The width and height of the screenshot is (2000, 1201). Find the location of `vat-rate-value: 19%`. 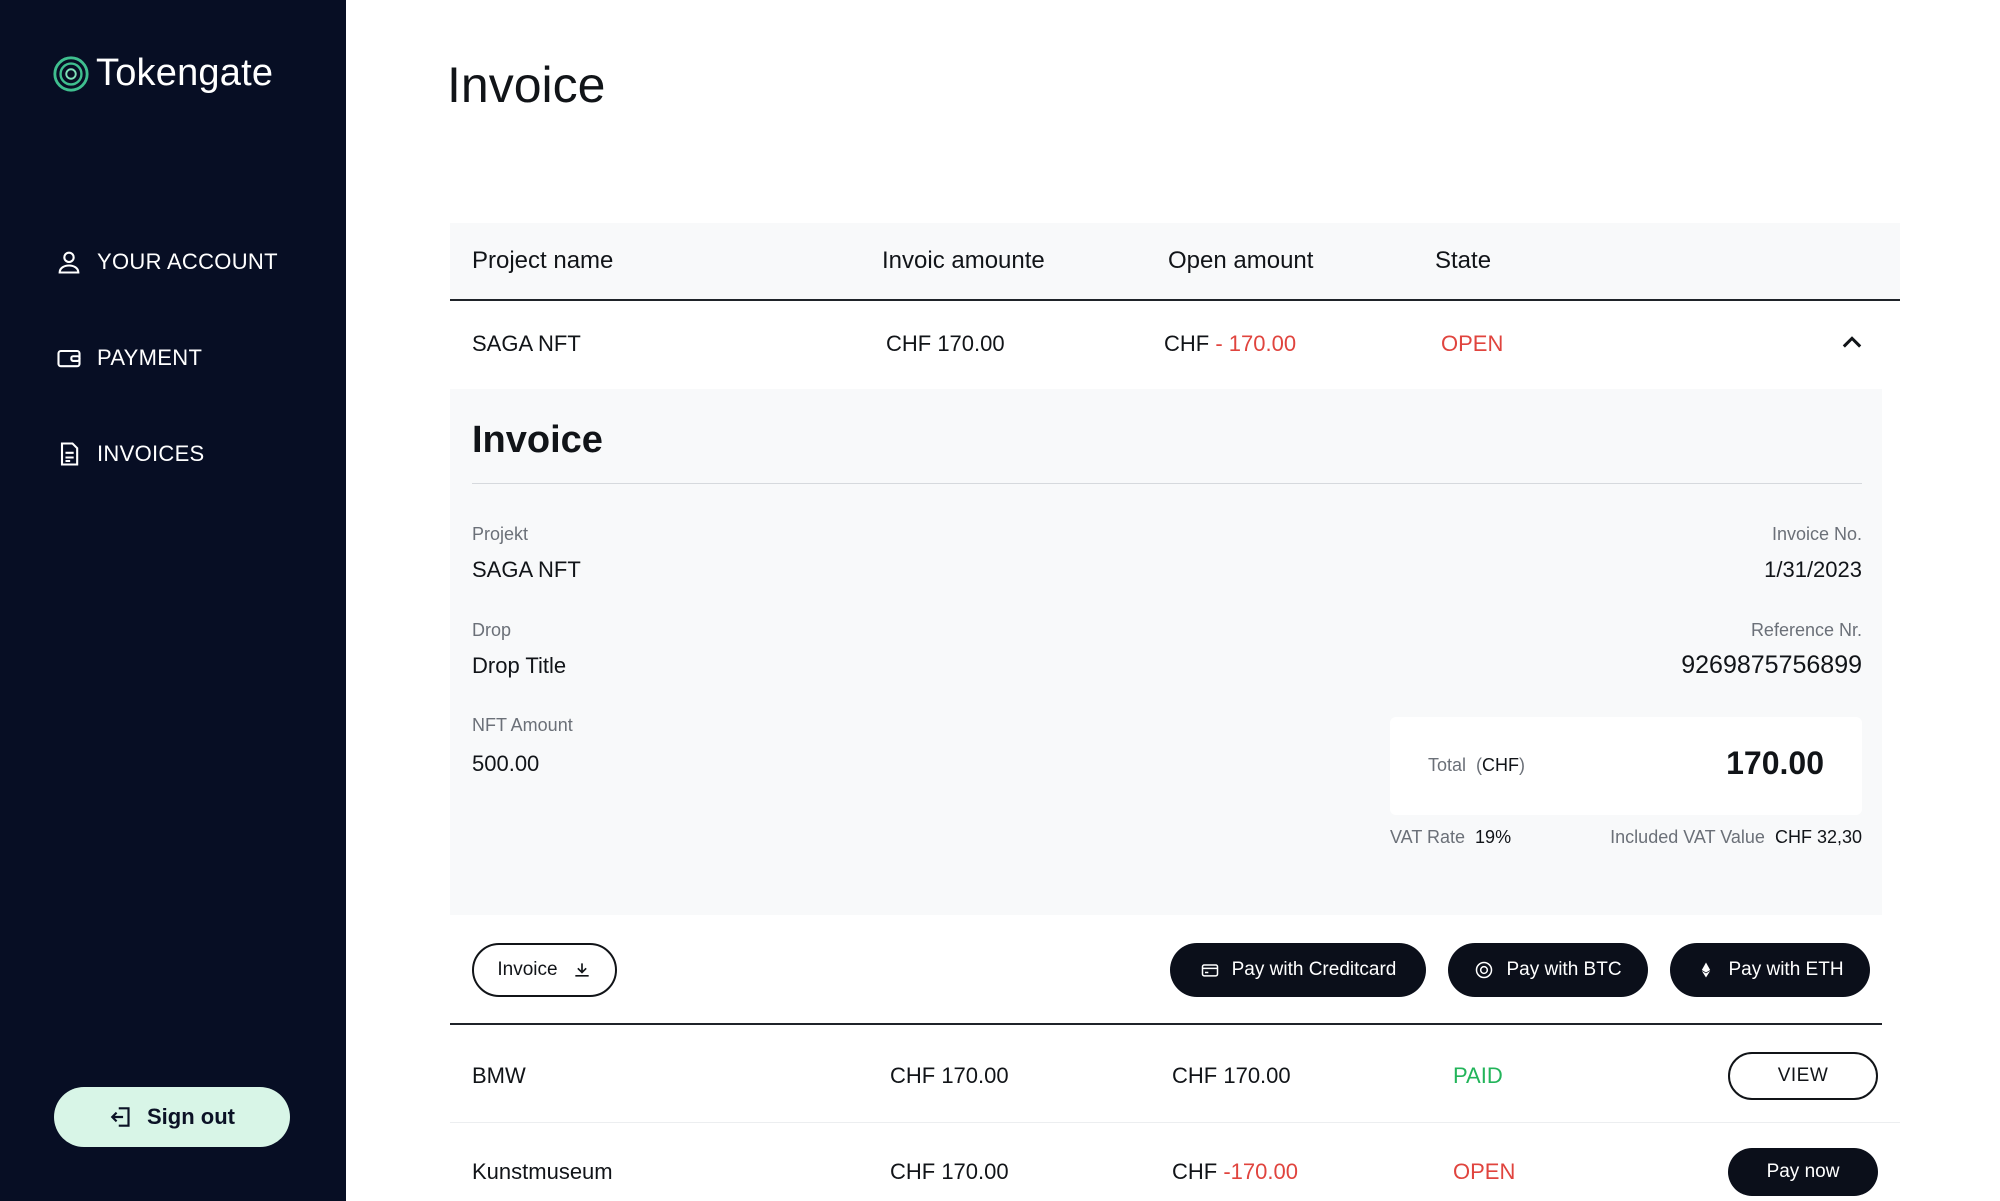

vat-rate-value: 19% is located at coordinates (1493, 837).